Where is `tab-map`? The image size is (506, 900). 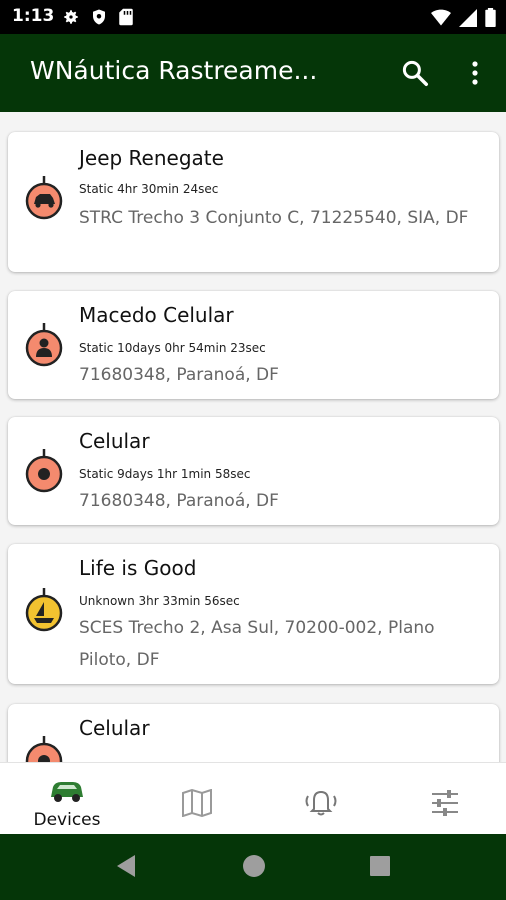
tab-map is located at coordinates (197, 799).